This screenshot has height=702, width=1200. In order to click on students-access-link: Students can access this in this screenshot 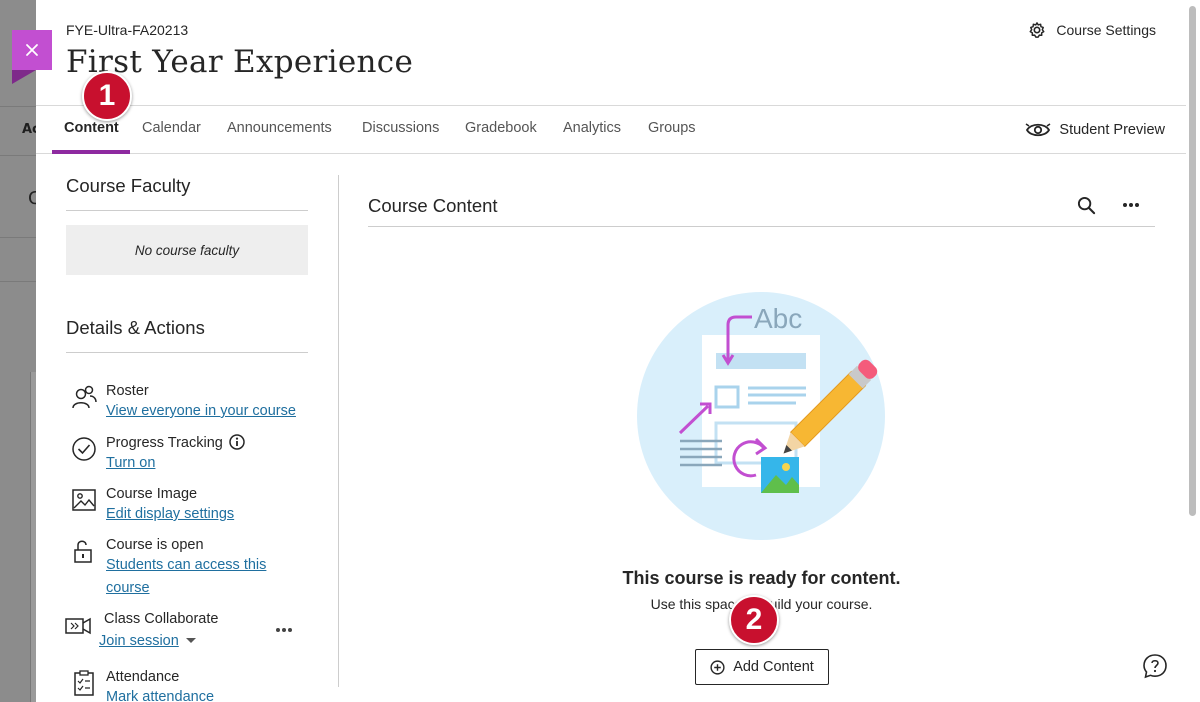, I will do `click(186, 565)`.